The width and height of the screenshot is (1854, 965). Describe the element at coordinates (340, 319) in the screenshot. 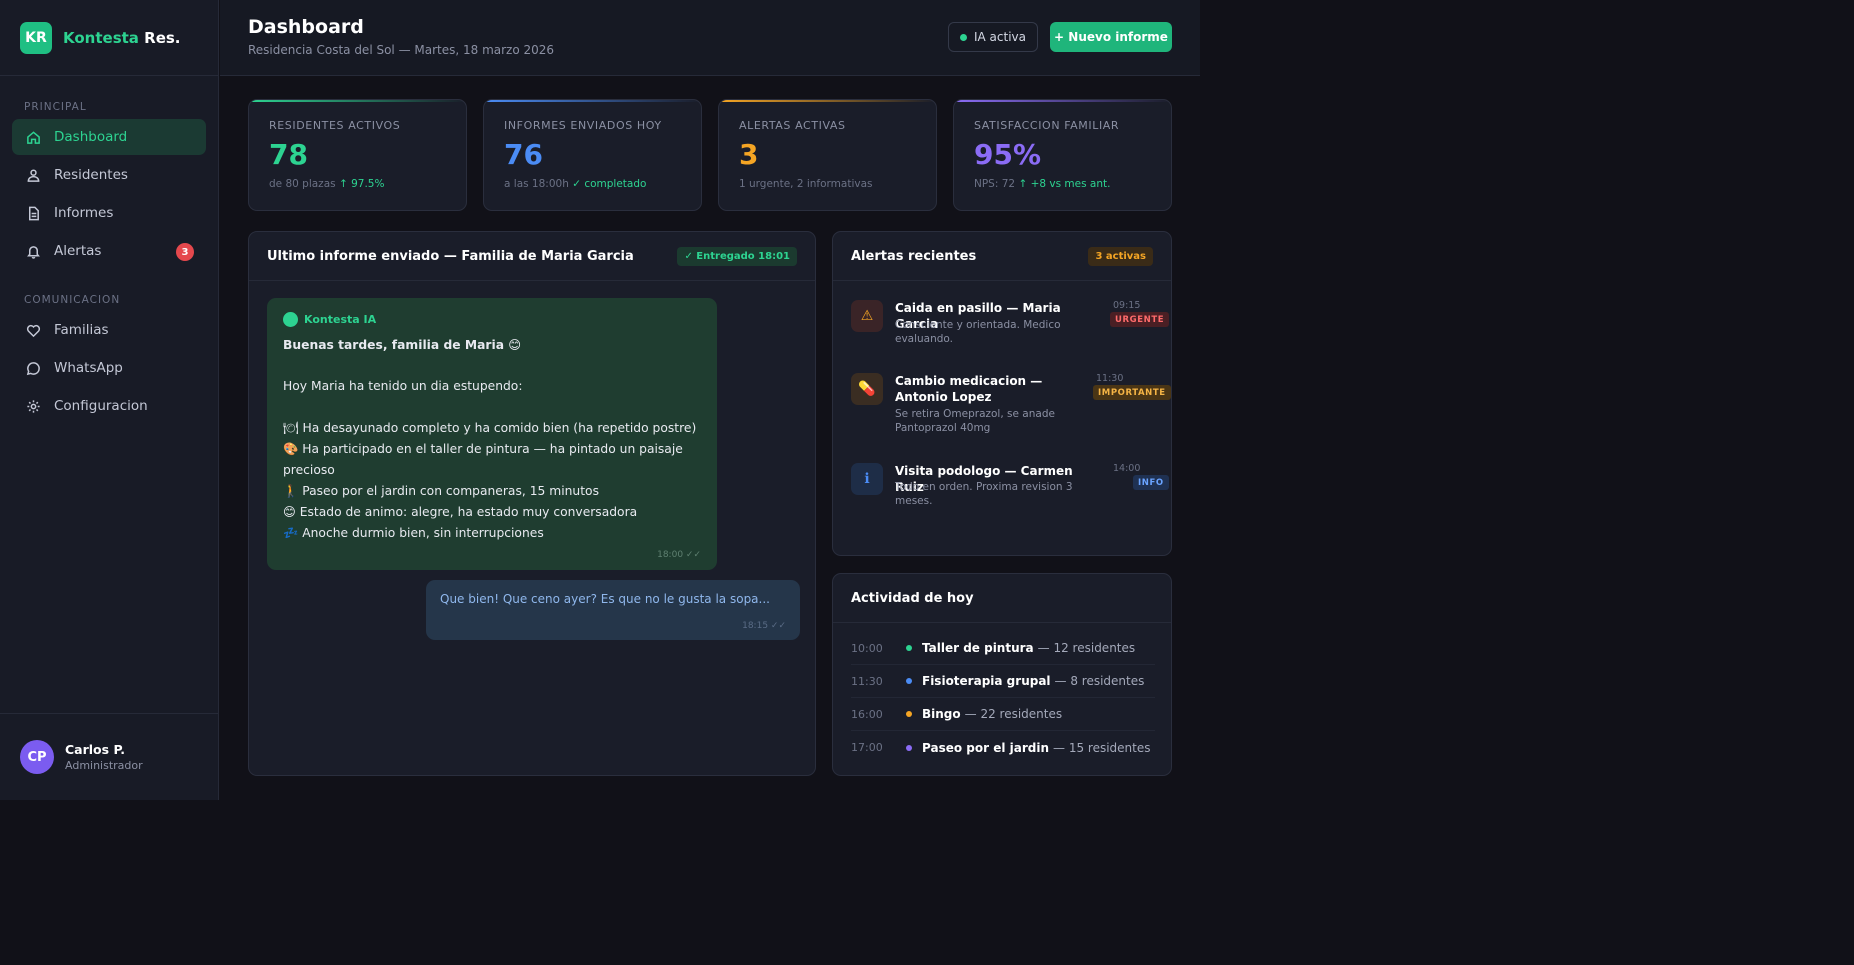

I see `sender-name: Kontesta IA` at that location.